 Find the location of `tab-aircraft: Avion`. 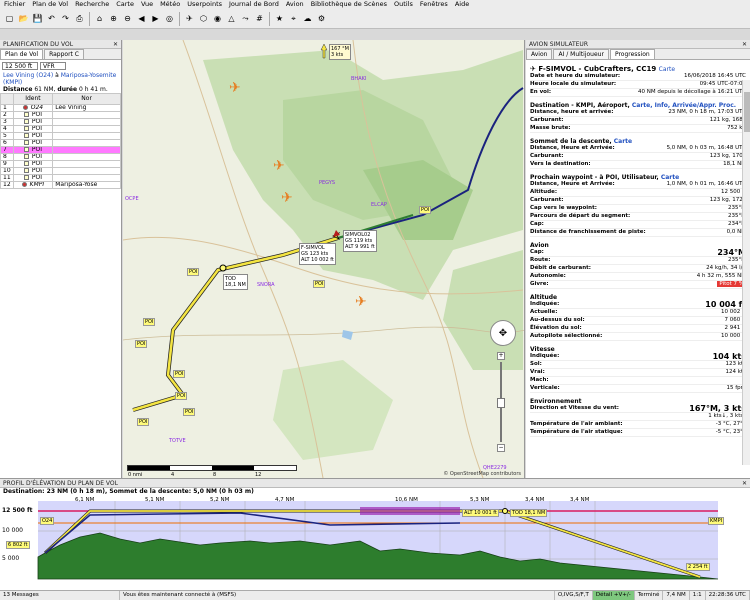

tab-aircraft: Avion is located at coordinates (539, 54).